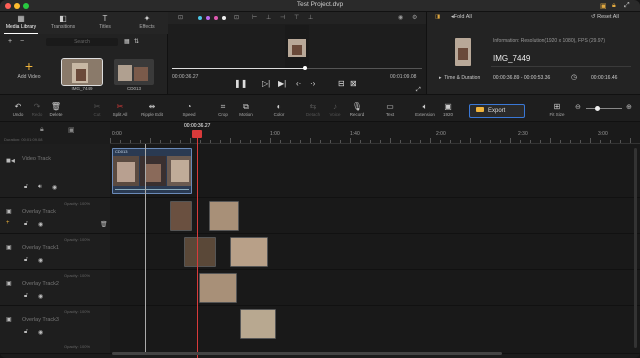 The height and width of the screenshot is (358, 640). I want to click on record-button: 🎙︎ Record, so click(357, 109).